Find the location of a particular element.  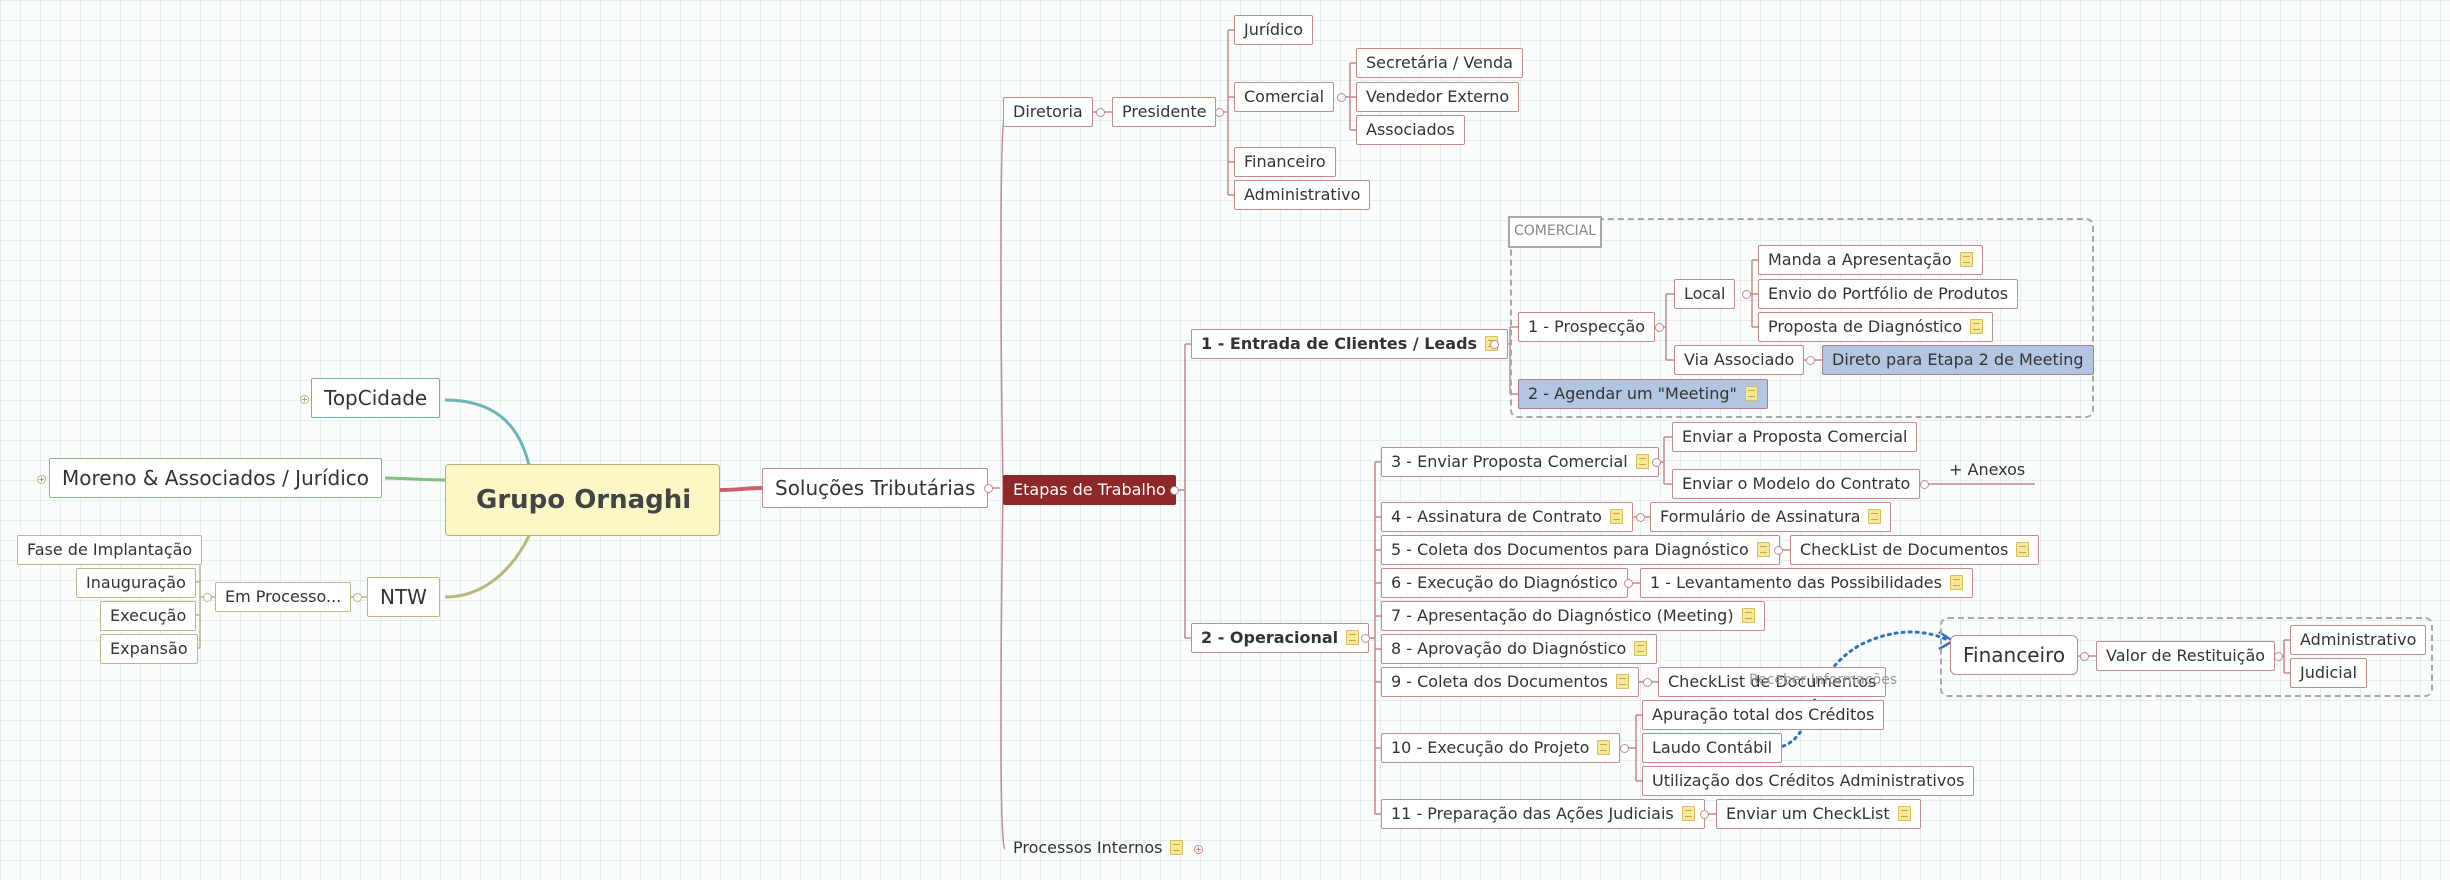

via-associado-node: Via Associado is located at coordinates (1739, 360).